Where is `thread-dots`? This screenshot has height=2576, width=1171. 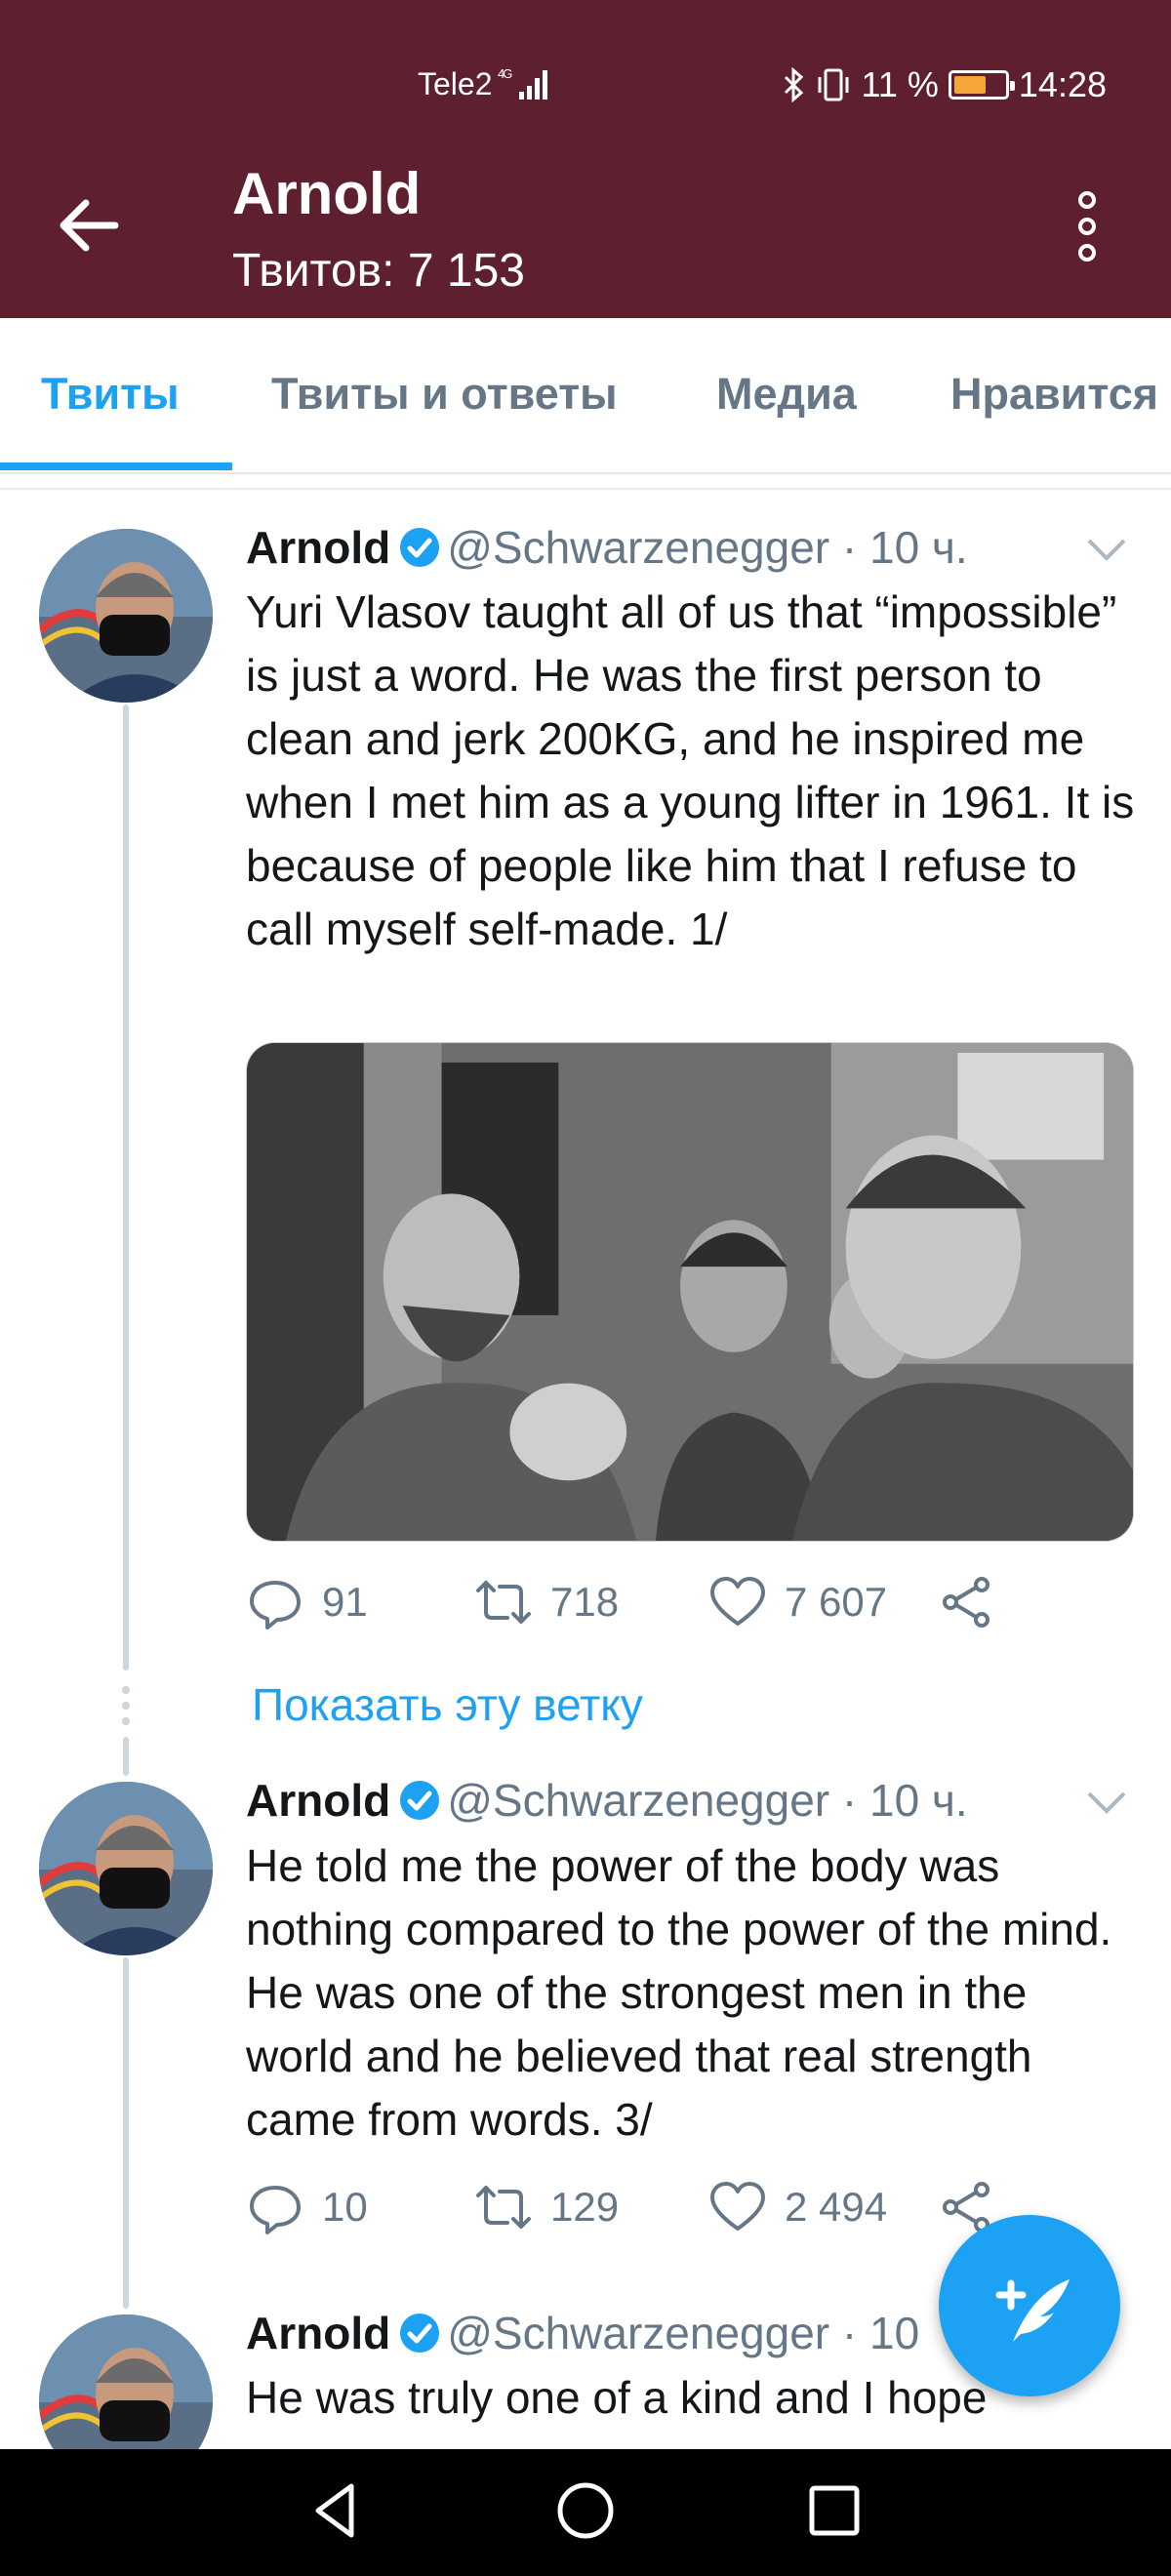 thread-dots is located at coordinates (126, 1709).